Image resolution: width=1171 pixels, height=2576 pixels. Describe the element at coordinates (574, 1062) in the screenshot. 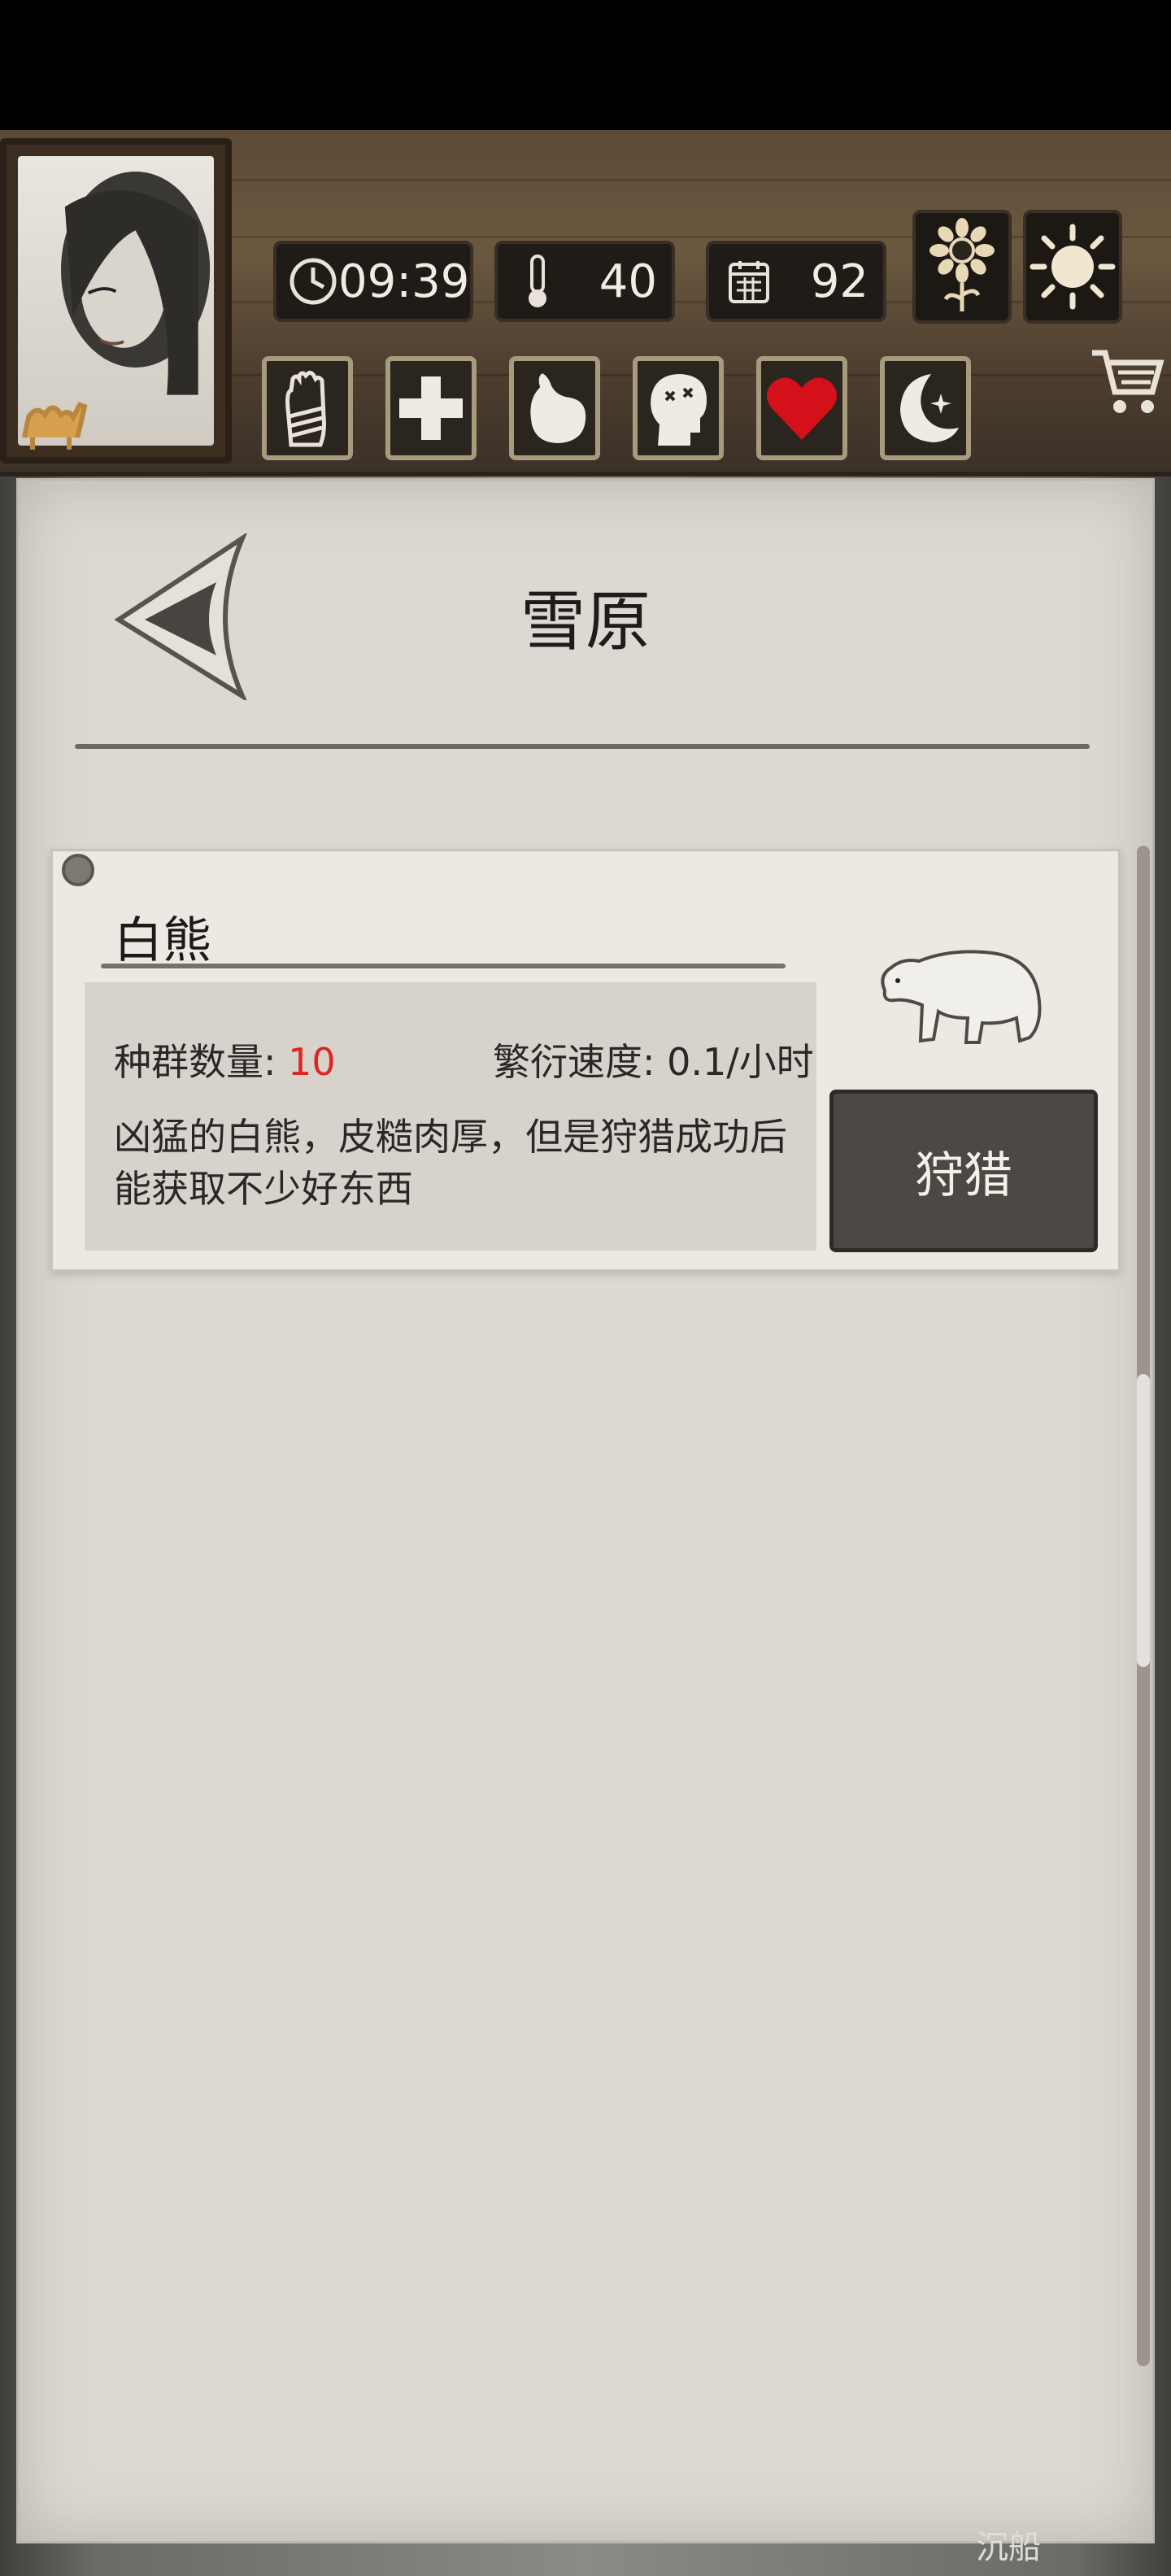

I see `breed-label: 繁衍速度:` at that location.